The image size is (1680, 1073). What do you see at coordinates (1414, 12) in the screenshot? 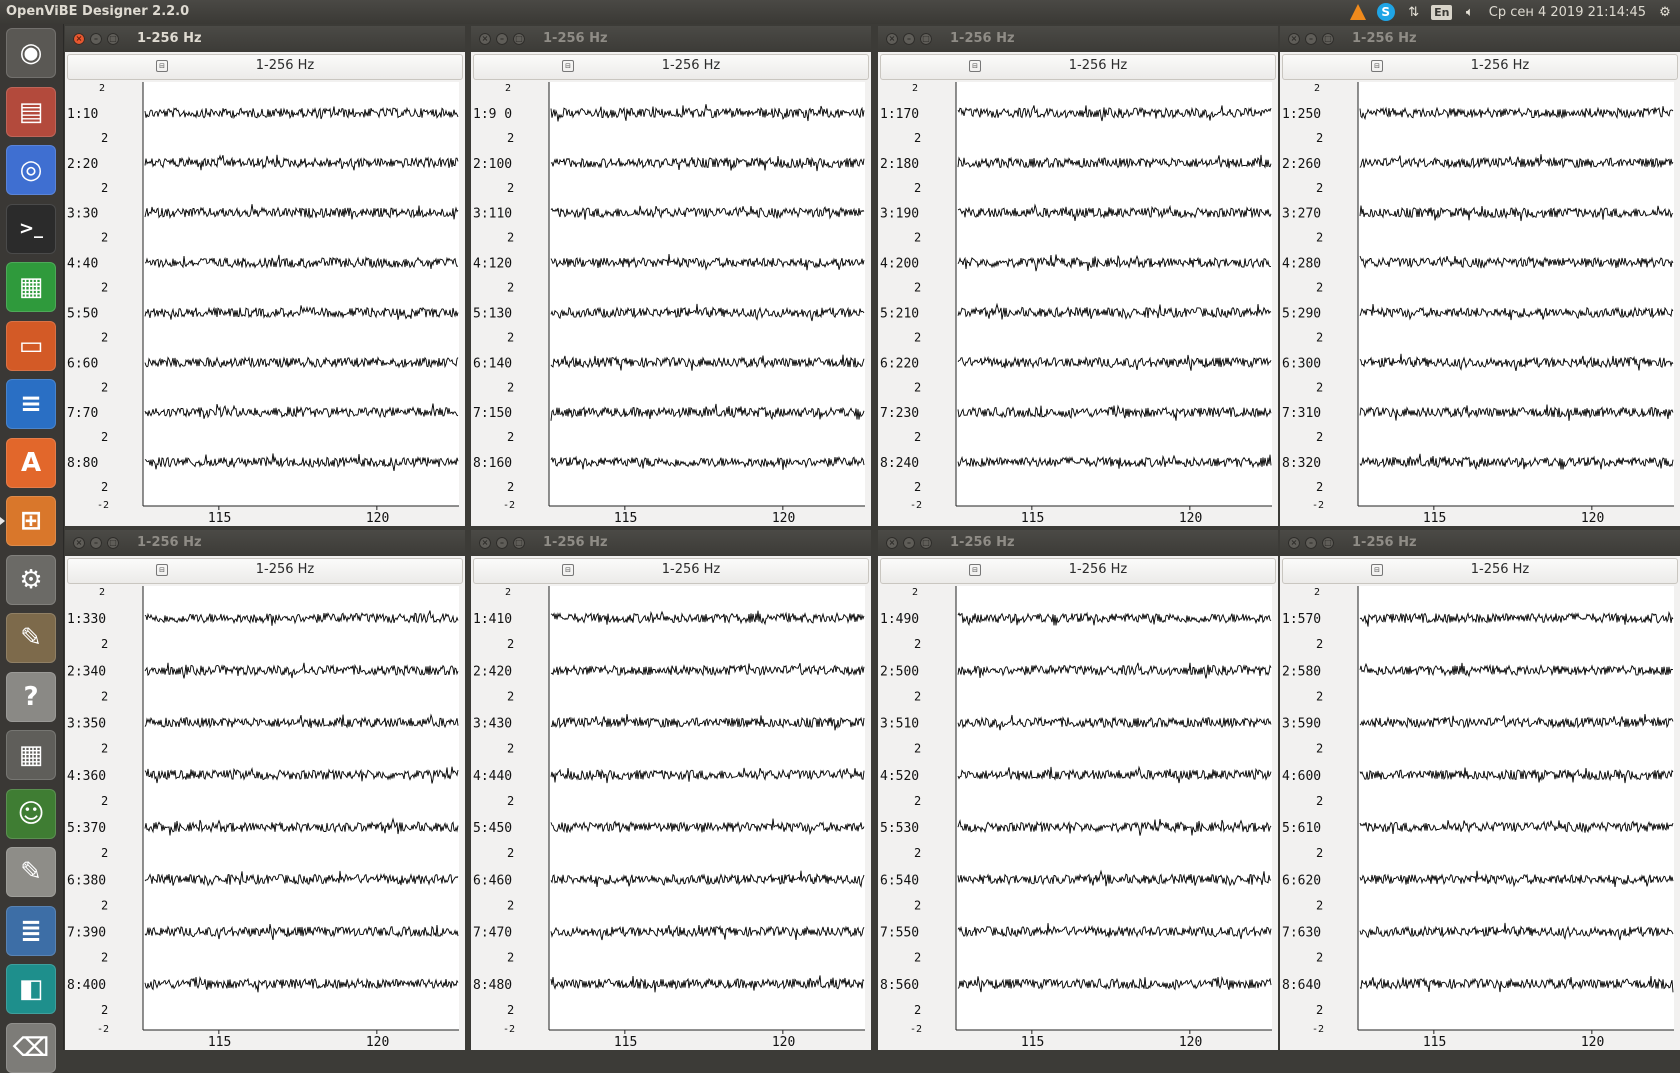
I see `network-icon: ⇅` at bounding box center [1414, 12].